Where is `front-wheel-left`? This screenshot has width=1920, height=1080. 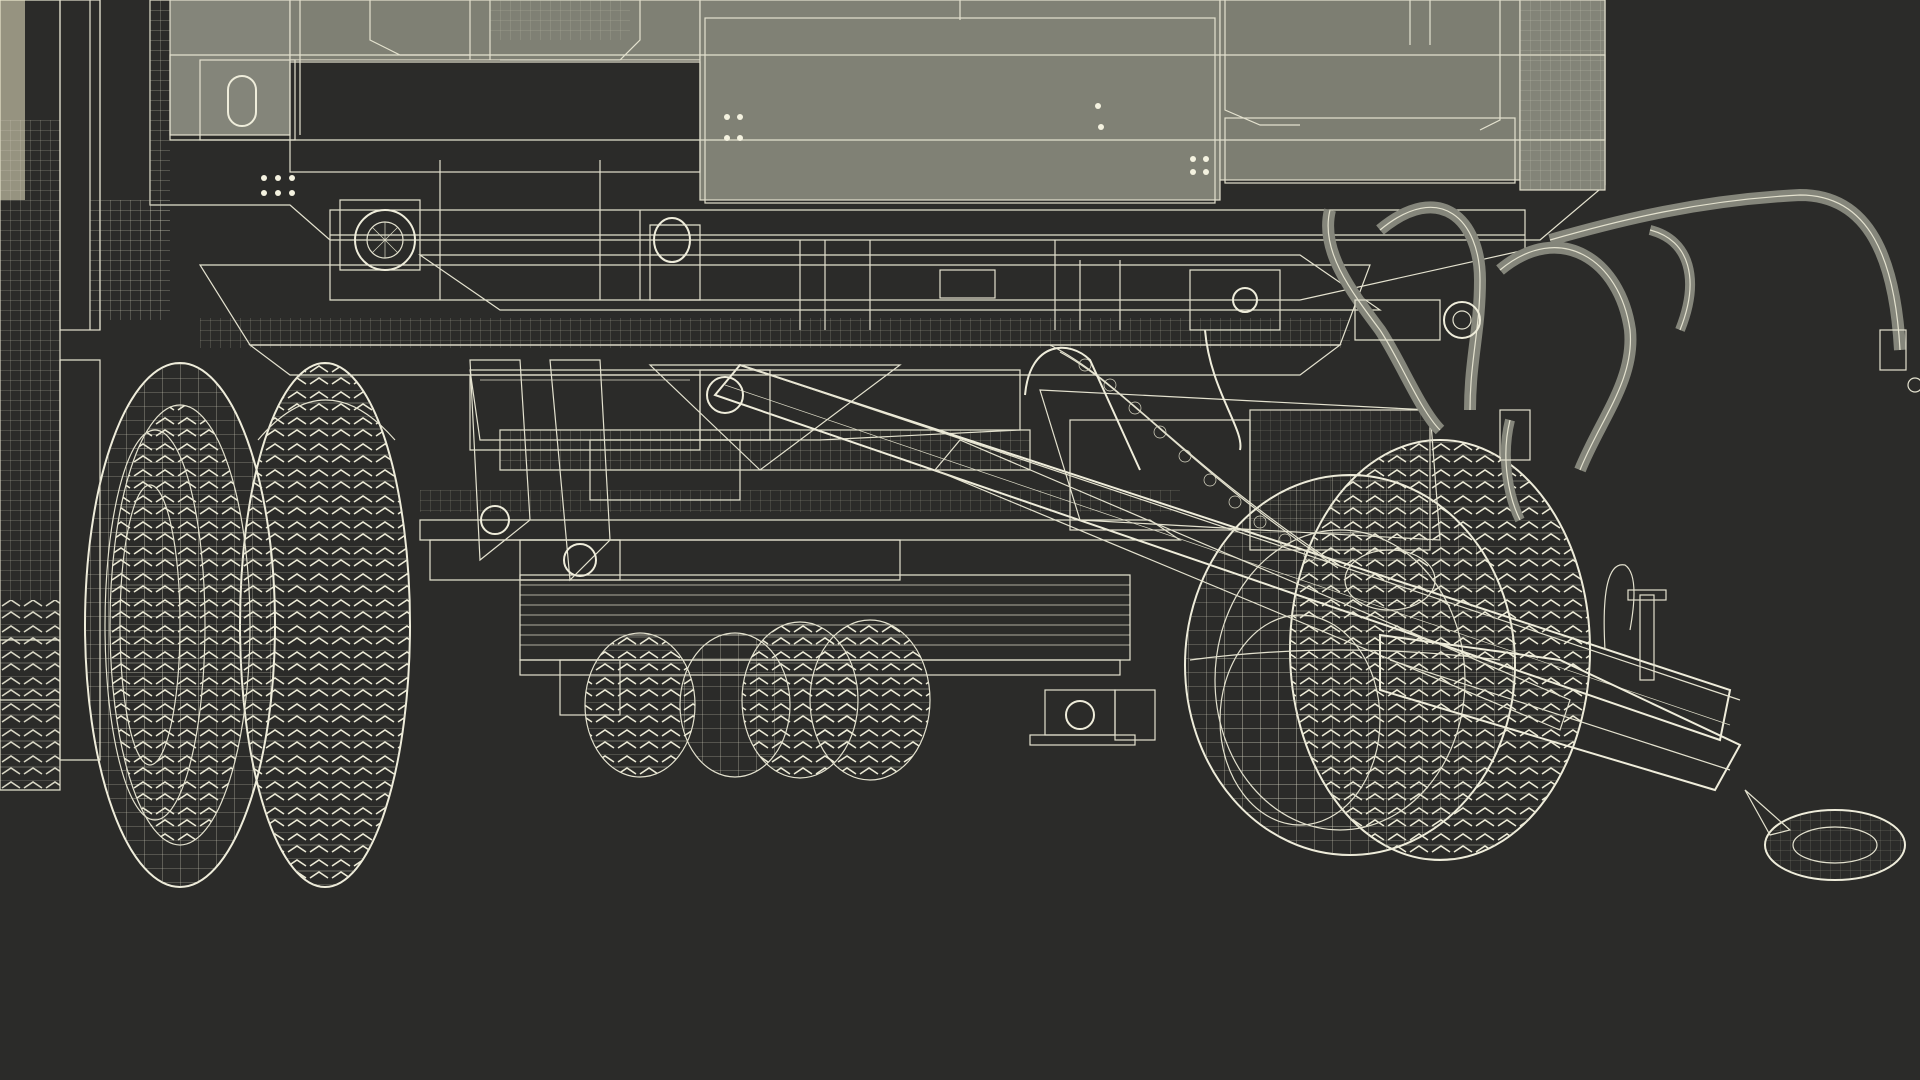
front-wheel-left is located at coordinates (205, 623).